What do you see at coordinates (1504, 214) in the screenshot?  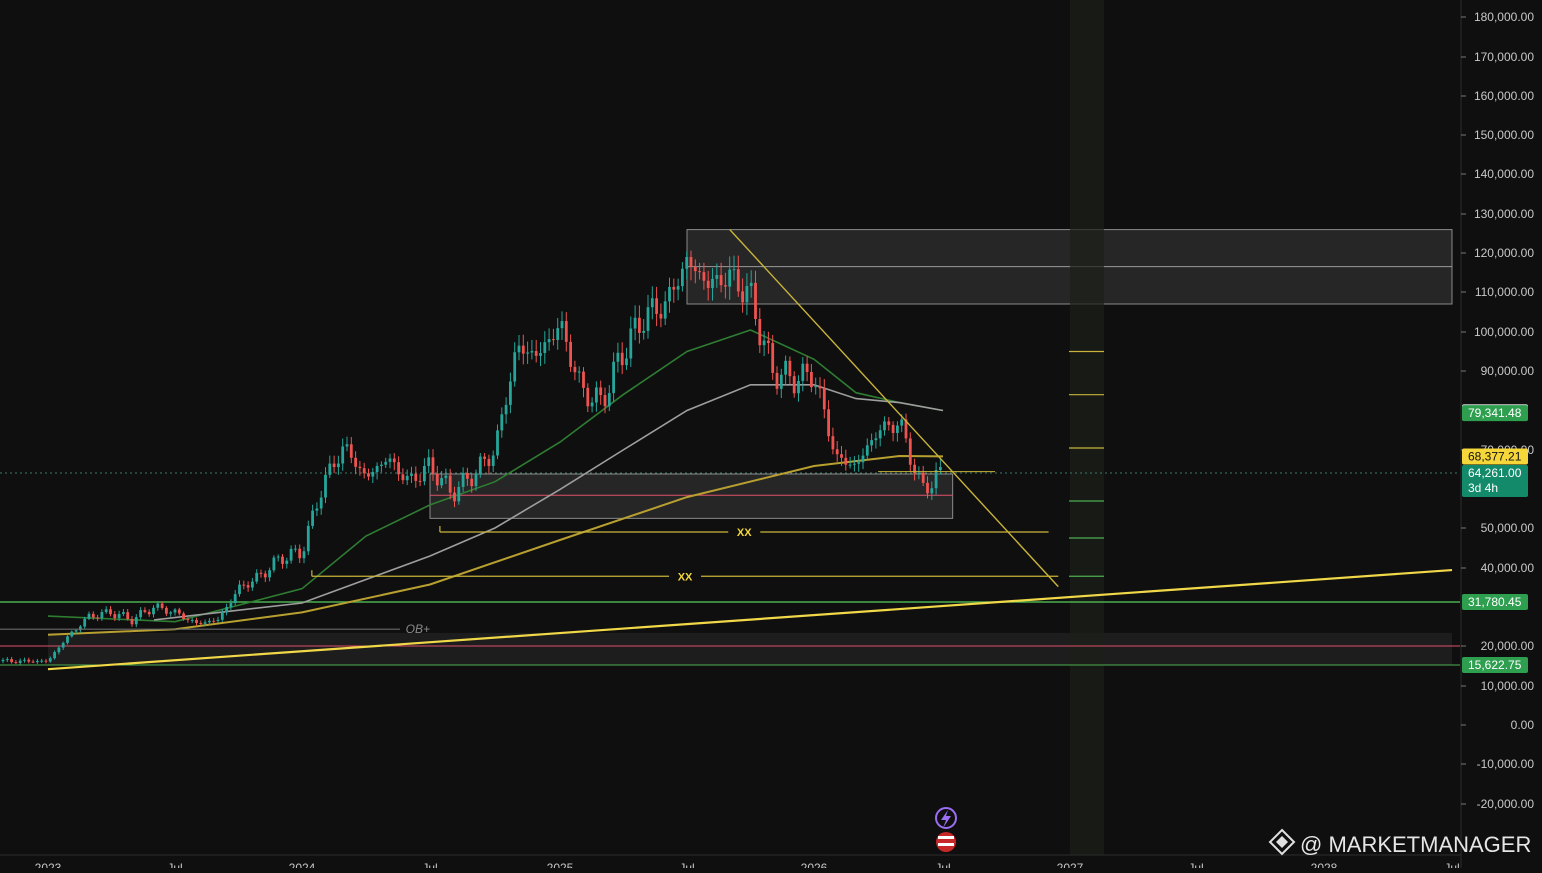 I see `price-axis-tick-label: 130,000.00` at bounding box center [1504, 214].